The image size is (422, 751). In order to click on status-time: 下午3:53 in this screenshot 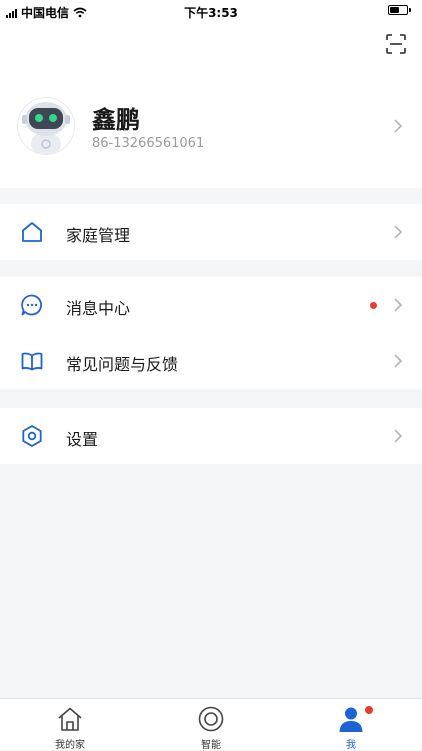, I will do `click(211, 13)`.